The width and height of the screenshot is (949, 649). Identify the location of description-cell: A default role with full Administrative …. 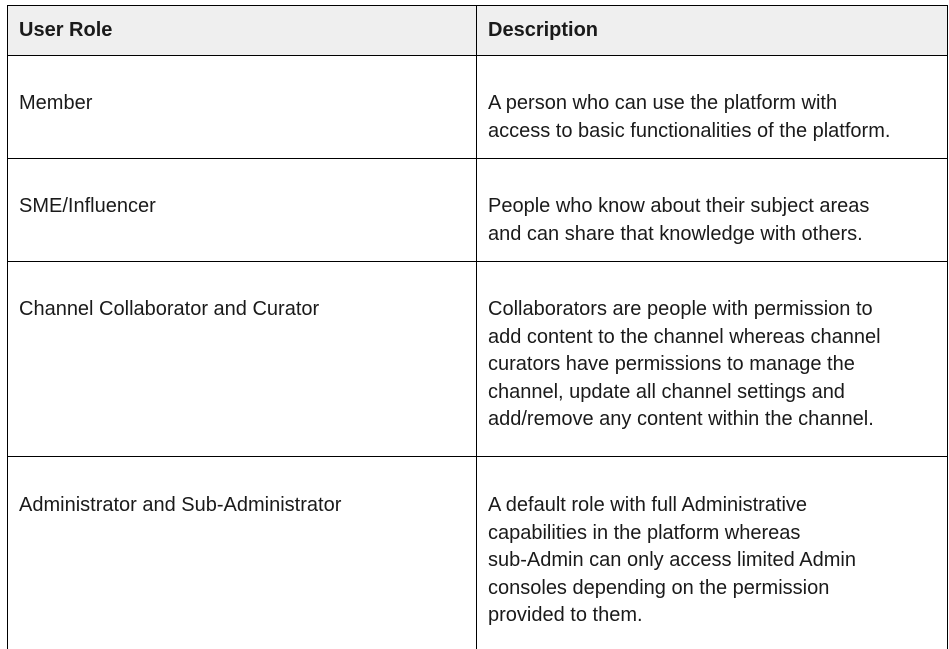
(712, 553).